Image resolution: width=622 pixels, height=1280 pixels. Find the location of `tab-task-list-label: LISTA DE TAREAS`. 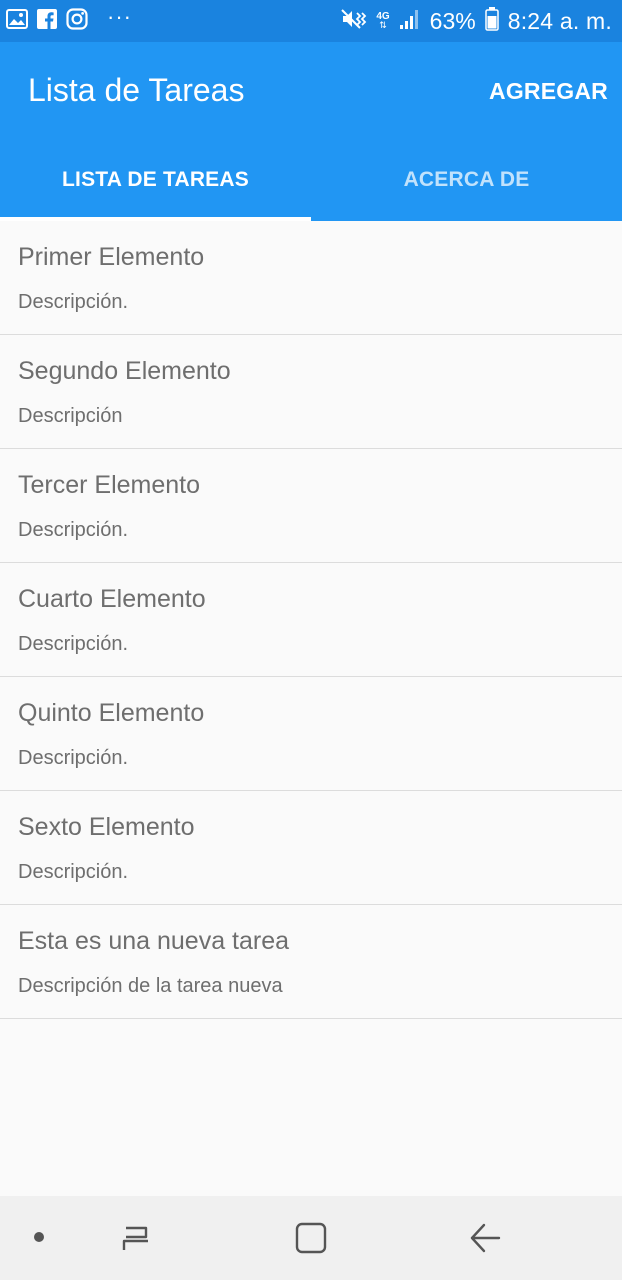

tab-task-list-label: LISTA DE TAREAS is located at coordinates (155, 179).